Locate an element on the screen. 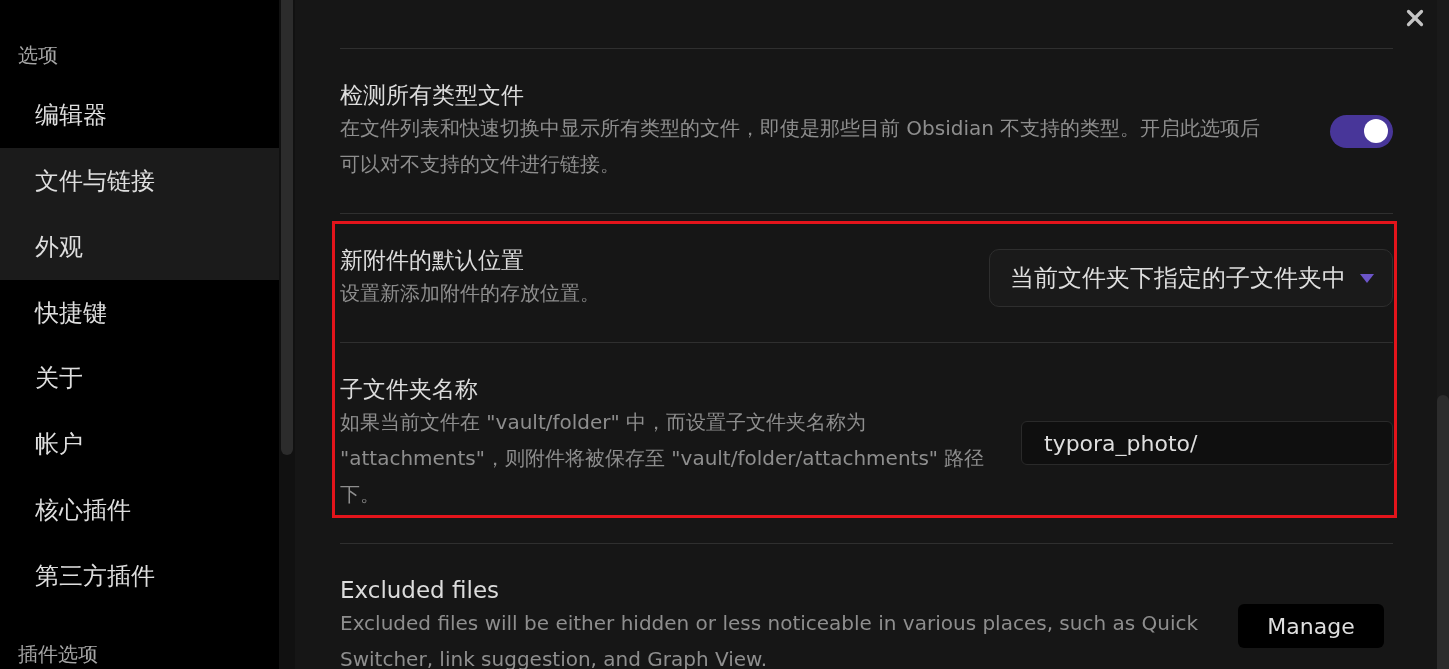  sidebar-item: 关于 is located at coordinates (139, 378).